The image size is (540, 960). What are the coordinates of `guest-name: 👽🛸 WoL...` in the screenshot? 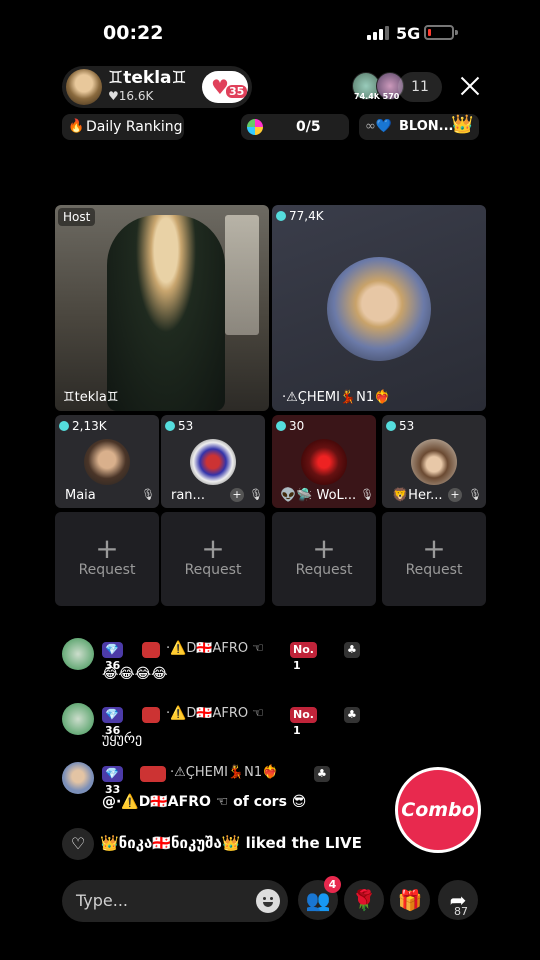 It's located at (318, 495).